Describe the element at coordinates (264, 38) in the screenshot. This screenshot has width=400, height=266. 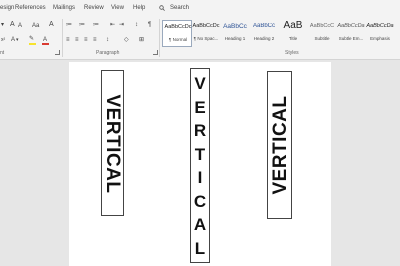
I see `style-name: Heading 2` at that location.